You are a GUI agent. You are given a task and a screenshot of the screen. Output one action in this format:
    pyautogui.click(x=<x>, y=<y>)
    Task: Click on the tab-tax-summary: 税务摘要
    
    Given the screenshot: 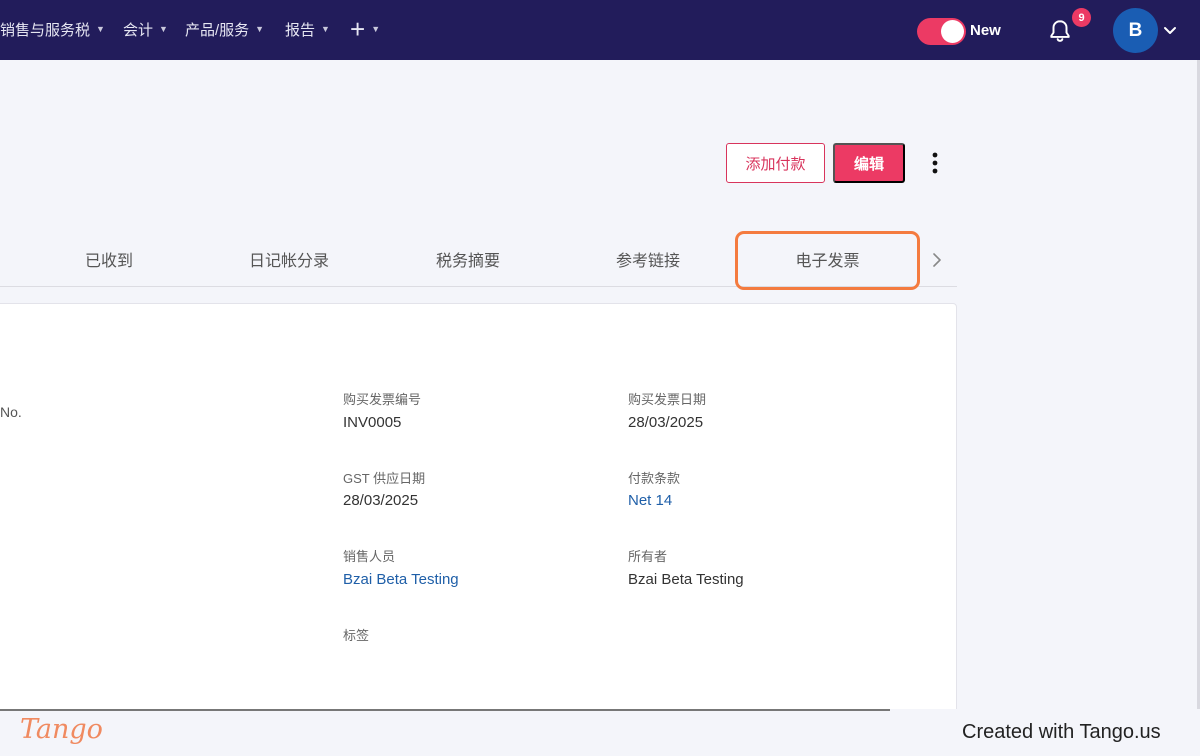 What is the action you would take?
    pyautogui.click(x=468, y=259)
    